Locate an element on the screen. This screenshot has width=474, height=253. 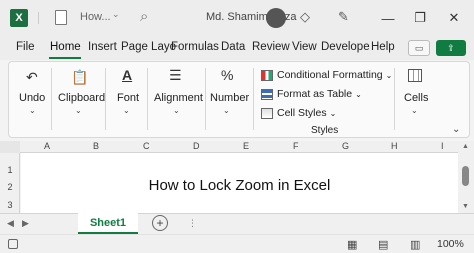
comments-icon: ▭ is located at coordinates (419, 48).